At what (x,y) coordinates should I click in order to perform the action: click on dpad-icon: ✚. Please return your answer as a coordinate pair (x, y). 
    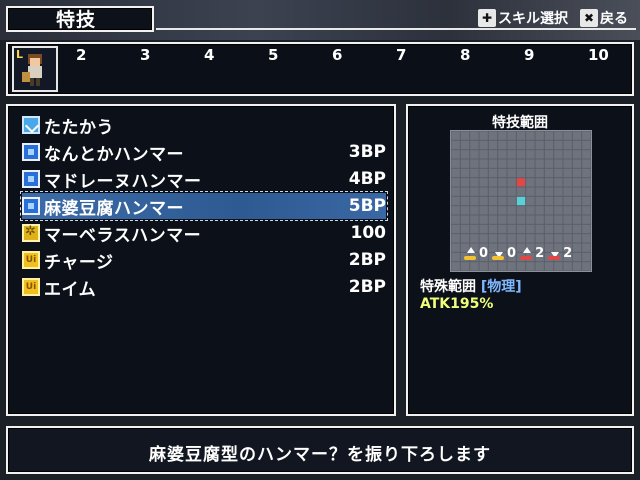
    Looking at the image, I should click on (487, 18).